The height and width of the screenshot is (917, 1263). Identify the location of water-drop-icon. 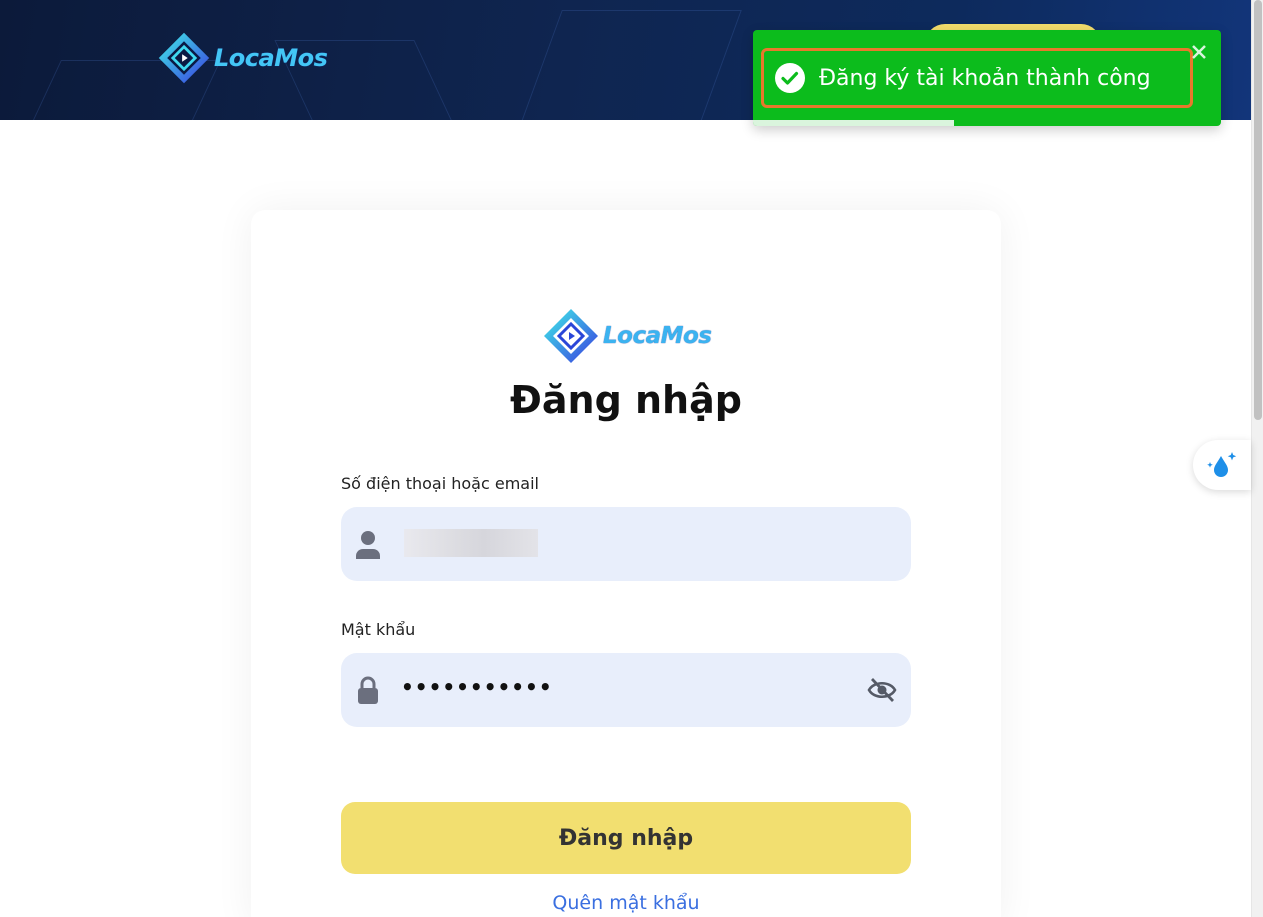
(1222, 464).